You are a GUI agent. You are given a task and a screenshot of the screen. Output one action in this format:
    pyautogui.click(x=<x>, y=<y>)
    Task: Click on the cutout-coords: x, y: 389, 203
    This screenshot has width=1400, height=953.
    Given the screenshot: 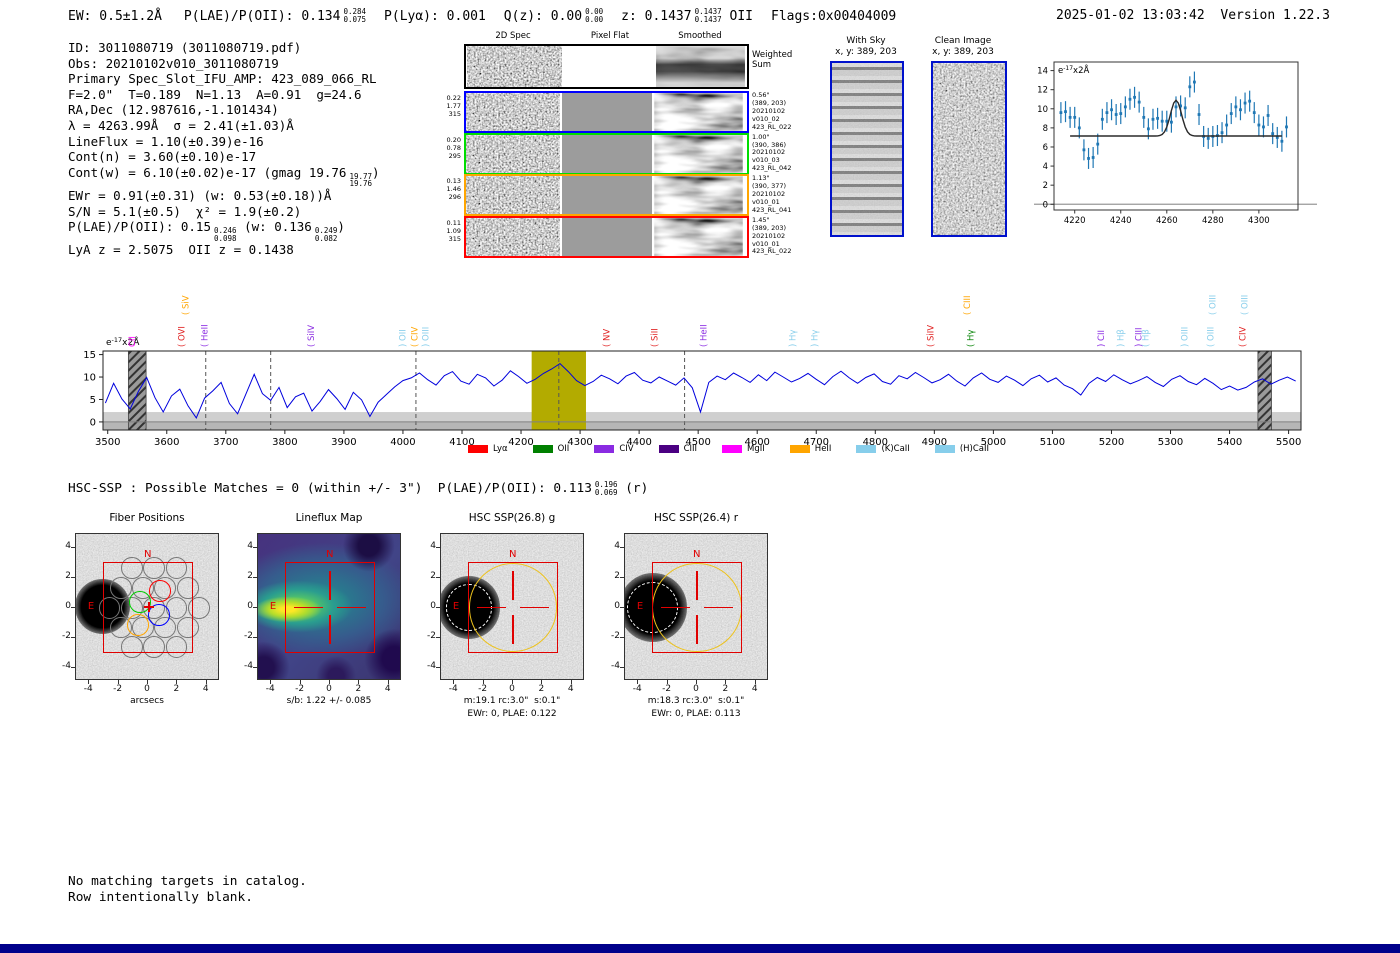 What is the action you would take?
    pyautogui.click(x=963, y=52)
    